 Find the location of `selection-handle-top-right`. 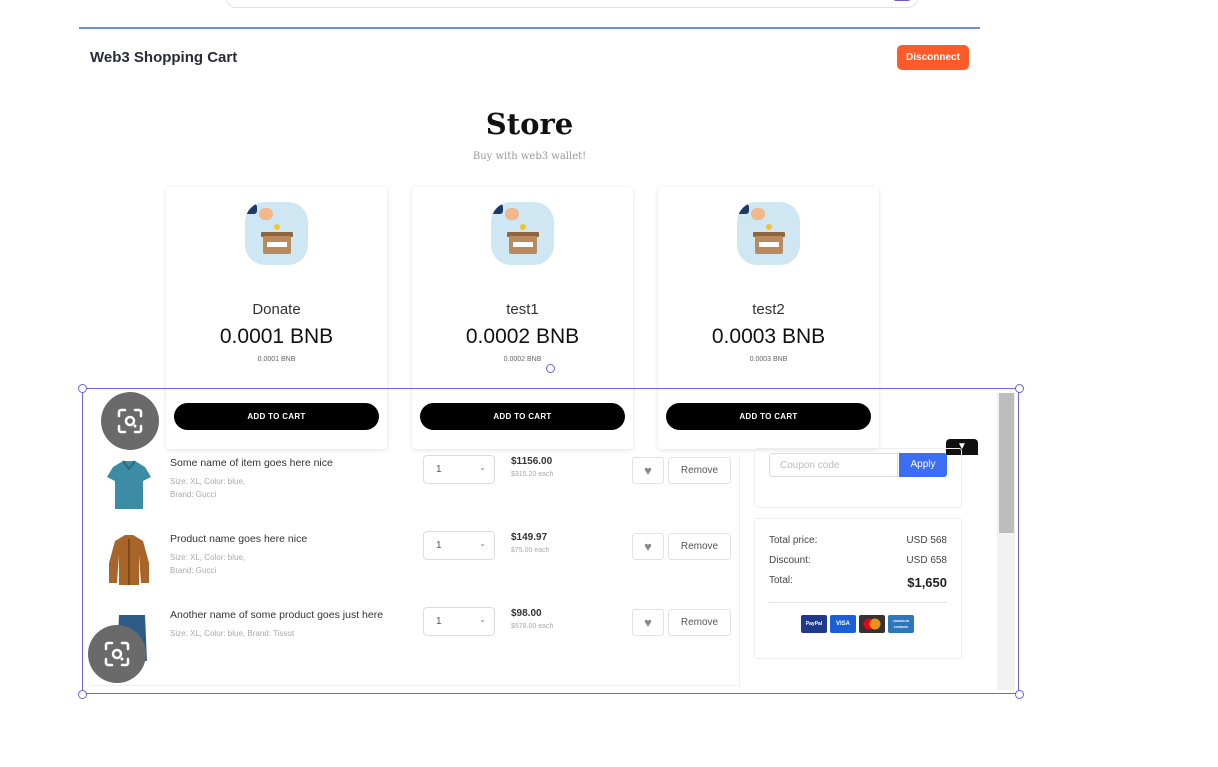

selection-handle-top-right is located at coordinates (1019, 388).